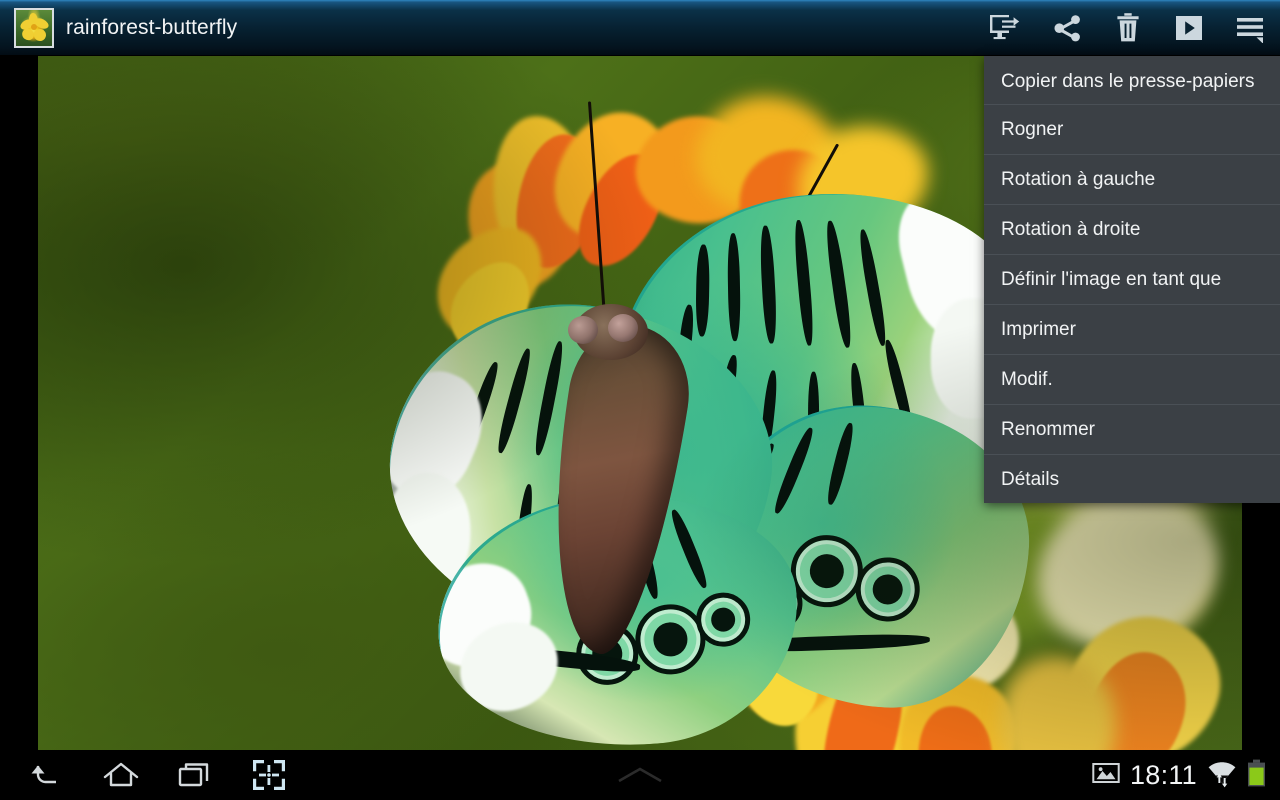 The width and height of the screenshot is (1280, 800). Describe the element at coordinates (1188, 28) in the screenshot. I see `slideshow-play-icon` at that location.